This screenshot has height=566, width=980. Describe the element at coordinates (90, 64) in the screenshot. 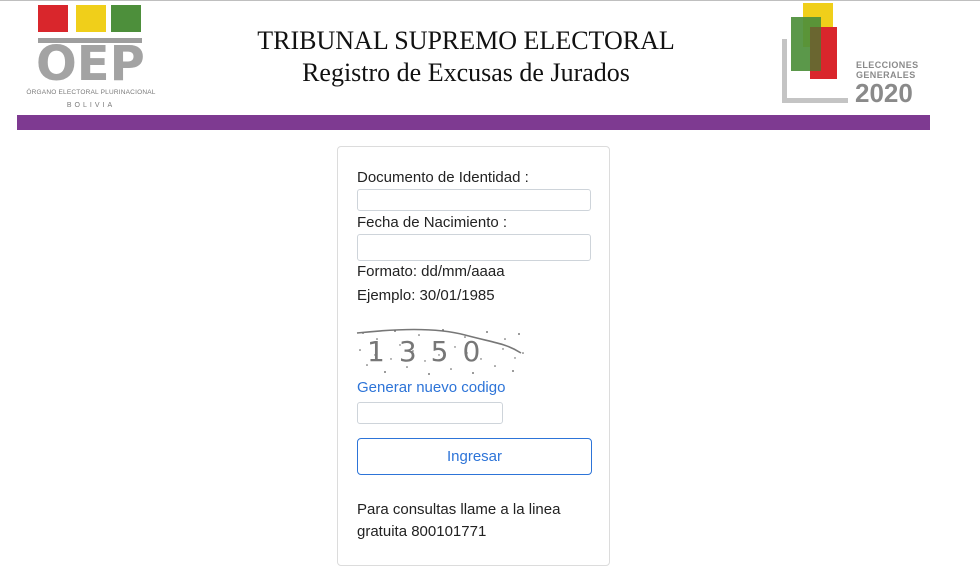

I see `oep-logo-text: OEP` at that location.